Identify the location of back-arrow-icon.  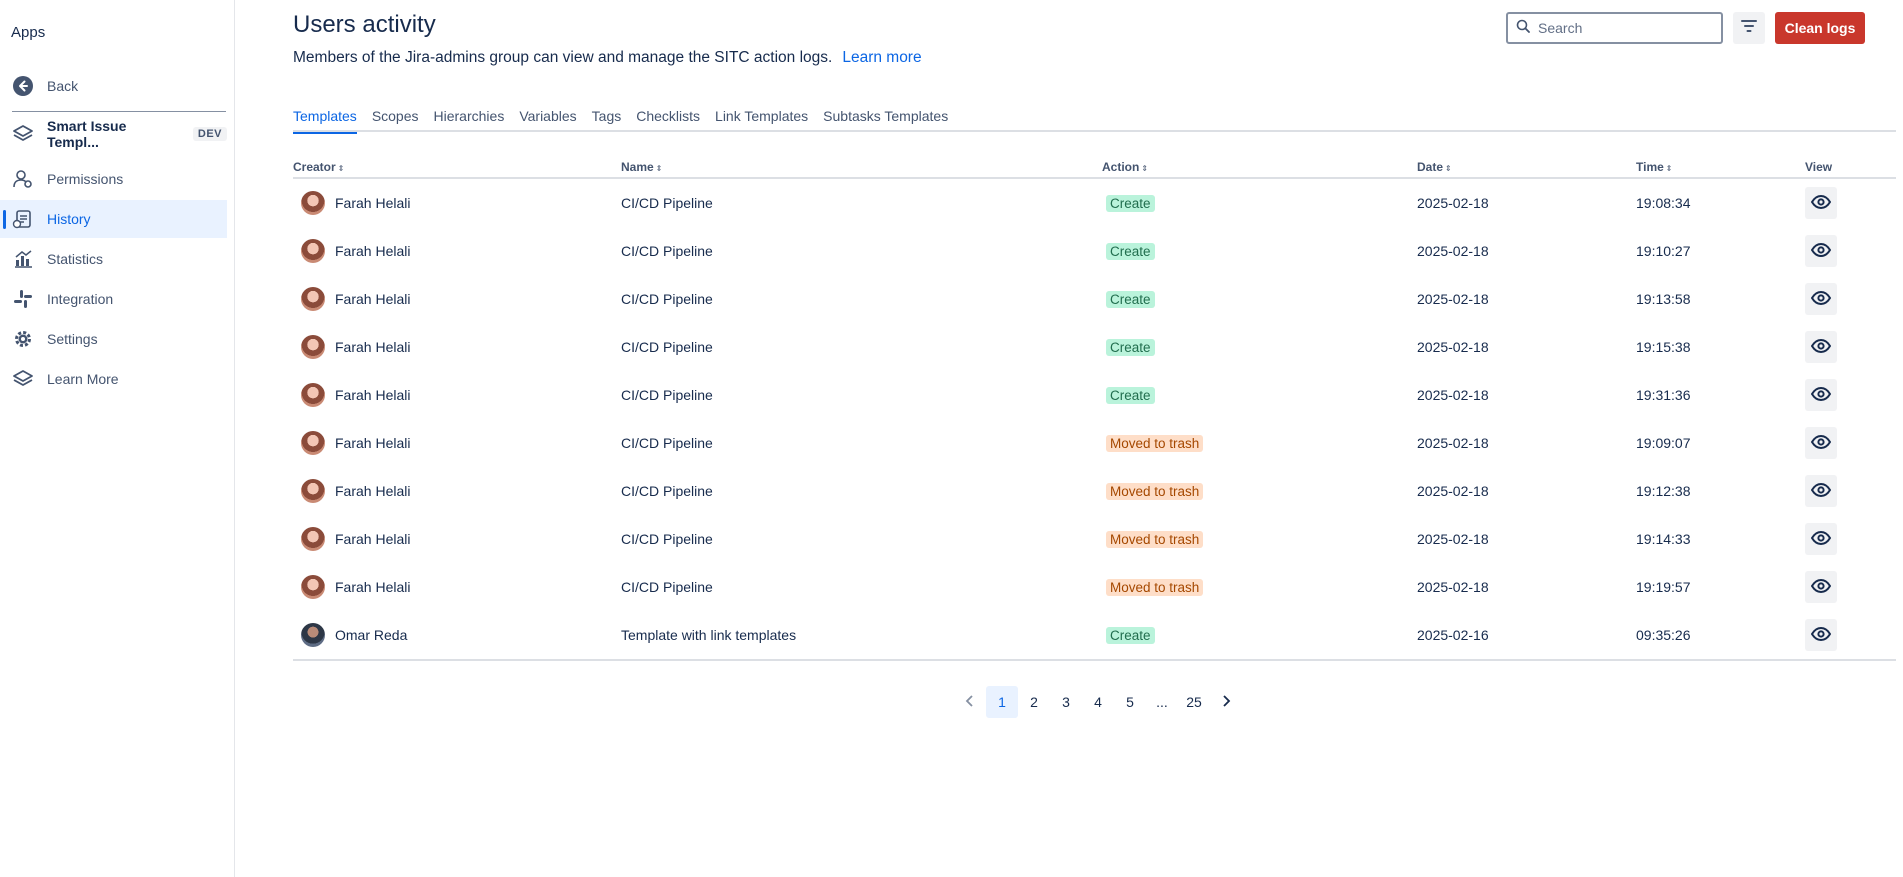
(23, 86).